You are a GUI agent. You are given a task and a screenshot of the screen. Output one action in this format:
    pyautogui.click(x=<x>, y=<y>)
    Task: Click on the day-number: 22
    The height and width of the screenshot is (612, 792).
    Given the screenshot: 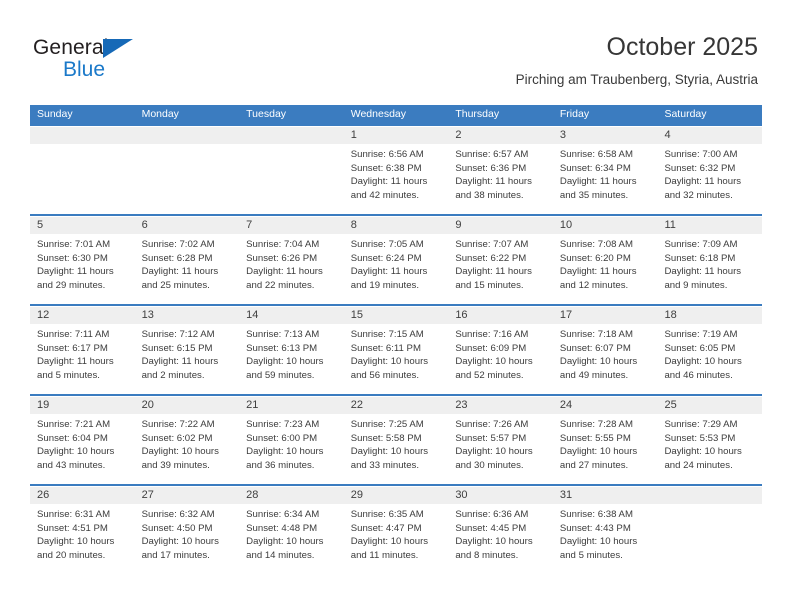 What is the action you would take?
    pyautogui.click(x=396, y=405)
    